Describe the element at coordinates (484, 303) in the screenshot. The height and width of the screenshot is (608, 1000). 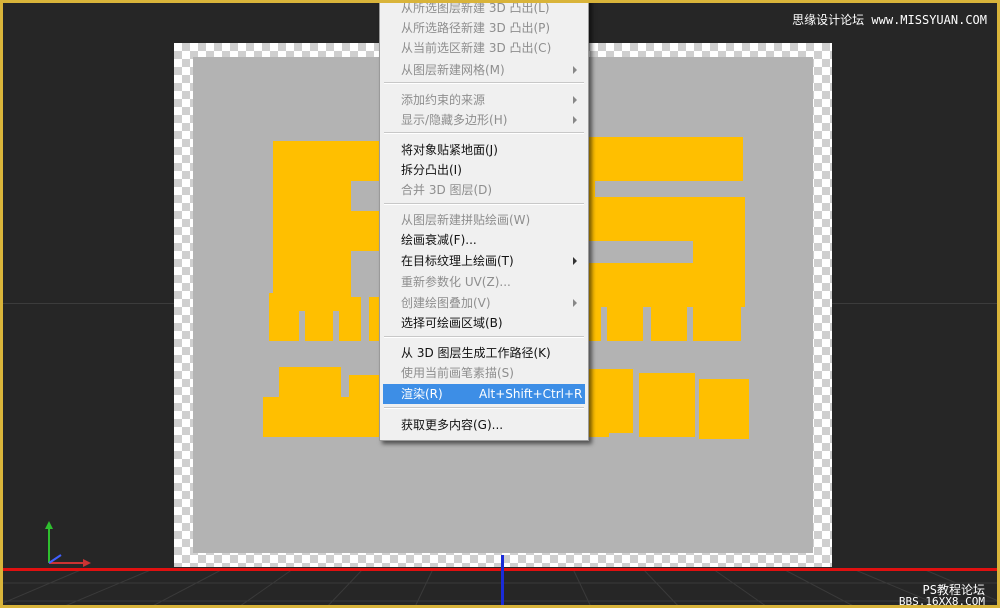
I see `menu-item-create-painting-overlay: 创建绘图叠加(V)` at that location.